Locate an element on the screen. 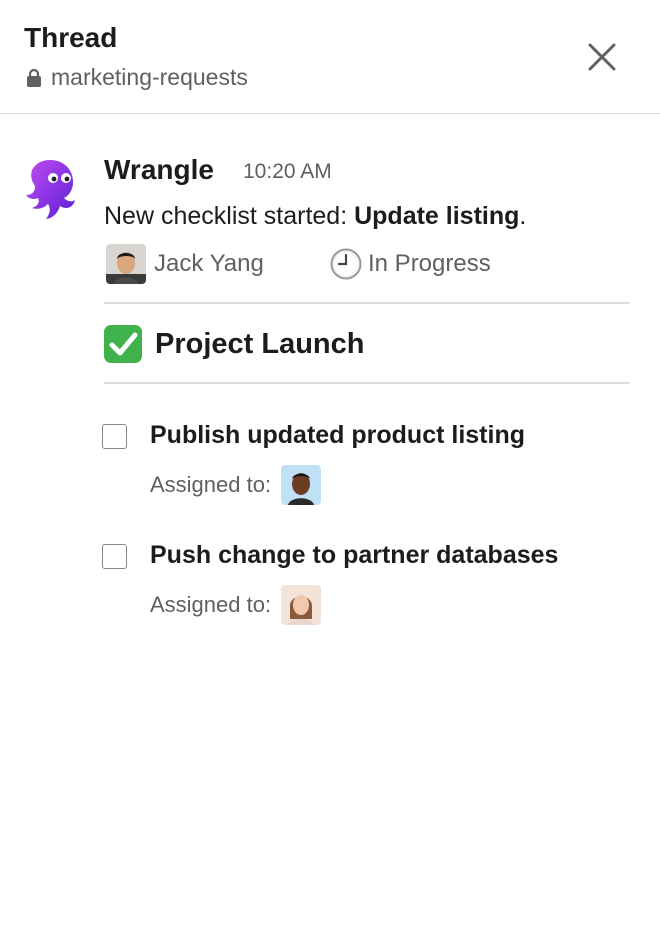 Image resolution: width=660 pixels, height=940 pixels. close-button is located at coordinates (602, 57).